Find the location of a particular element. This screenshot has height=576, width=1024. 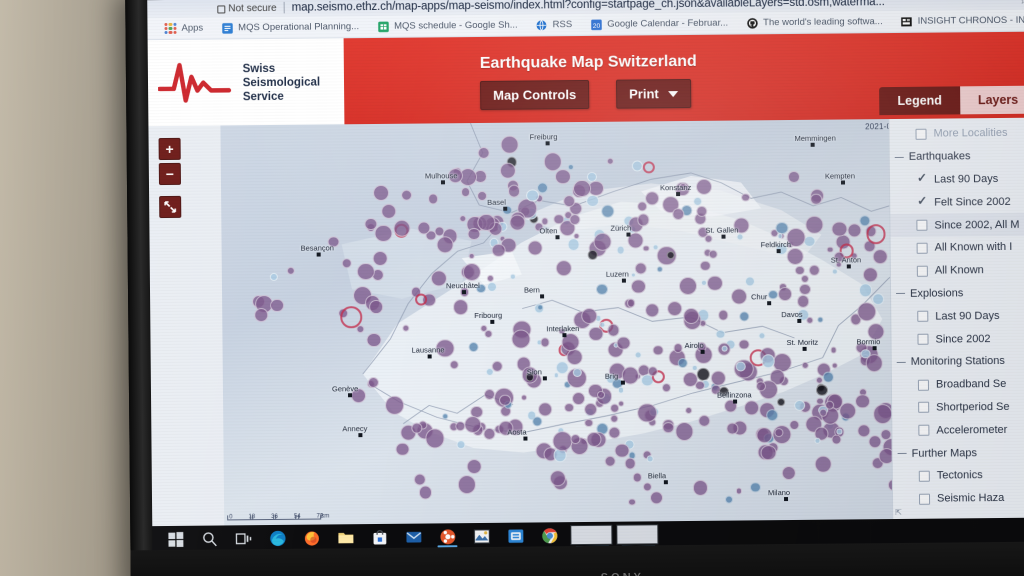

firefox-app is located at coordinates (311, 537).